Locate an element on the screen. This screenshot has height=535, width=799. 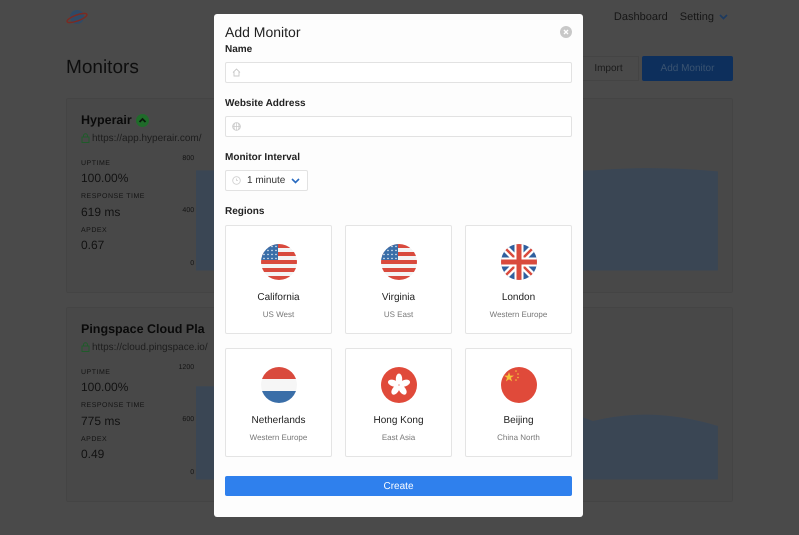
region-card: London Western Europe is located at coordinates (518, 279).